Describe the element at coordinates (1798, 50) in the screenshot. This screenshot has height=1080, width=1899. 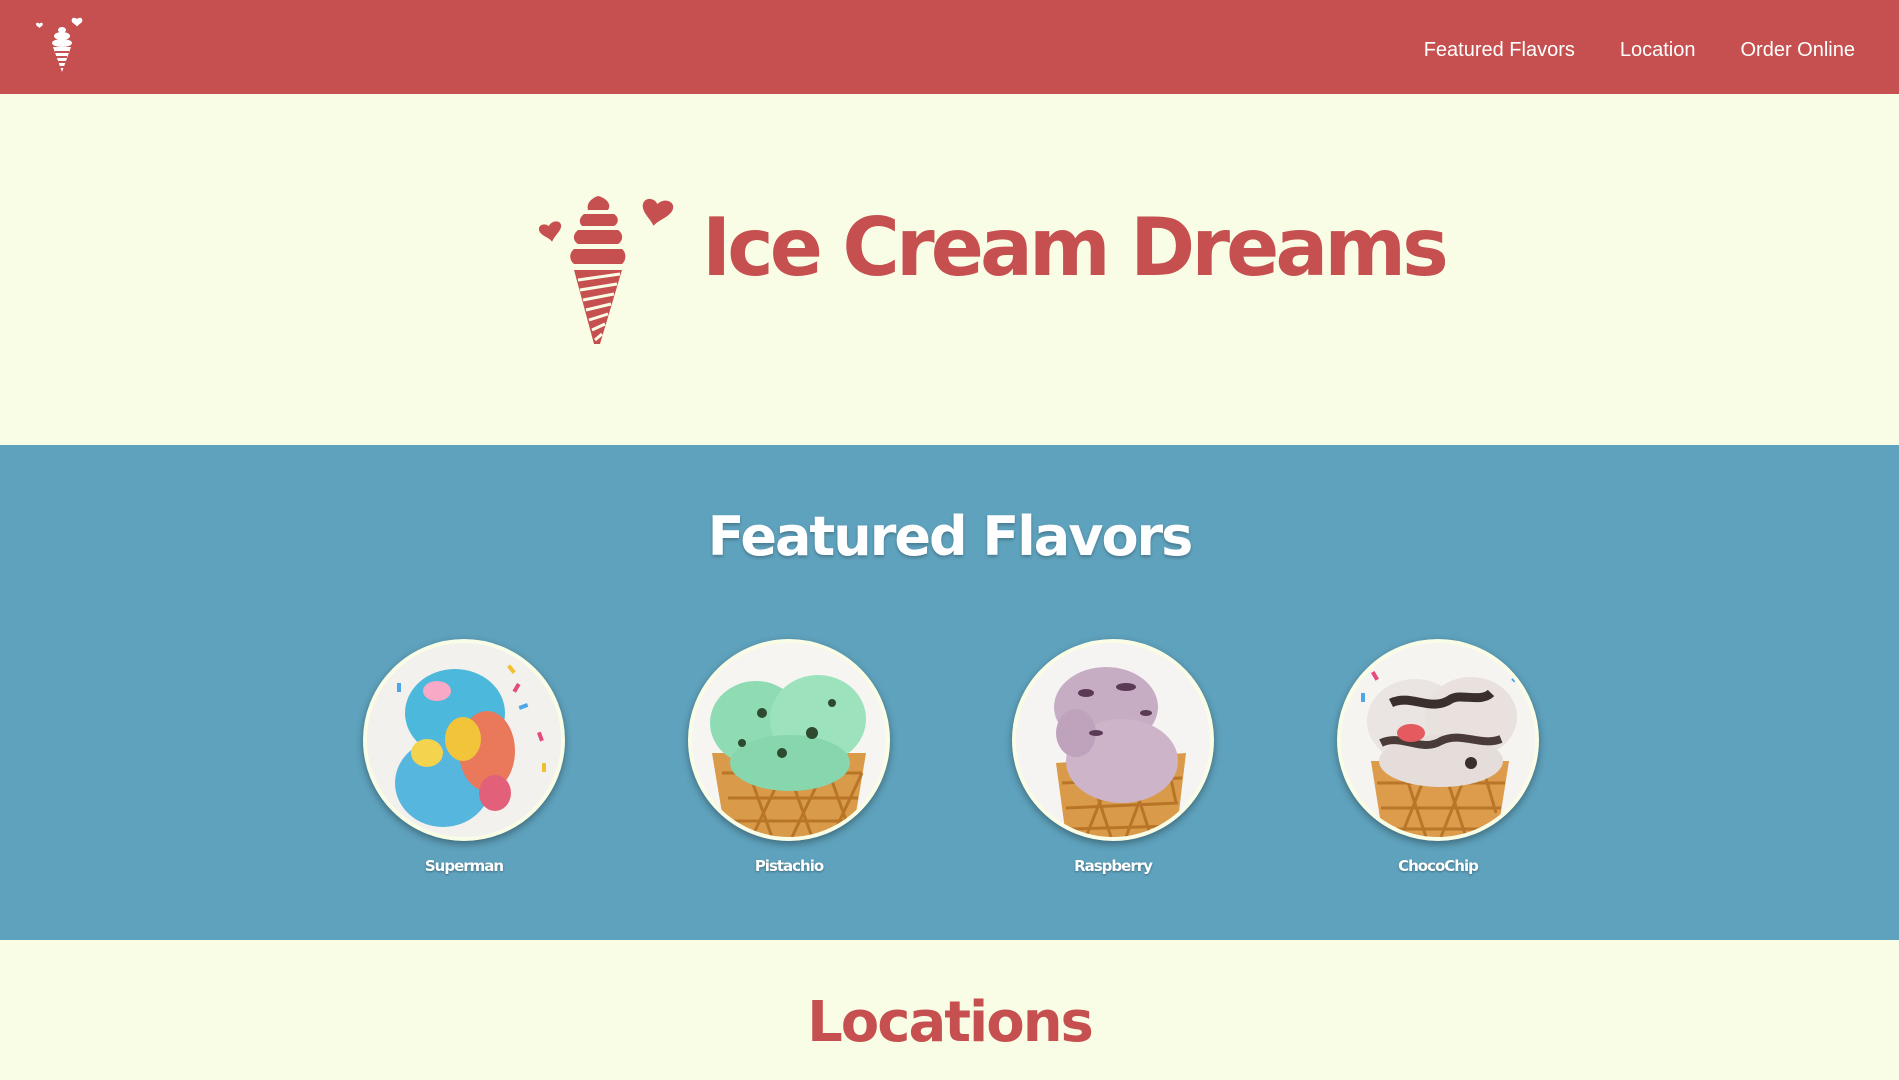
I see `nav-link-order-online: Order Online` at that location.